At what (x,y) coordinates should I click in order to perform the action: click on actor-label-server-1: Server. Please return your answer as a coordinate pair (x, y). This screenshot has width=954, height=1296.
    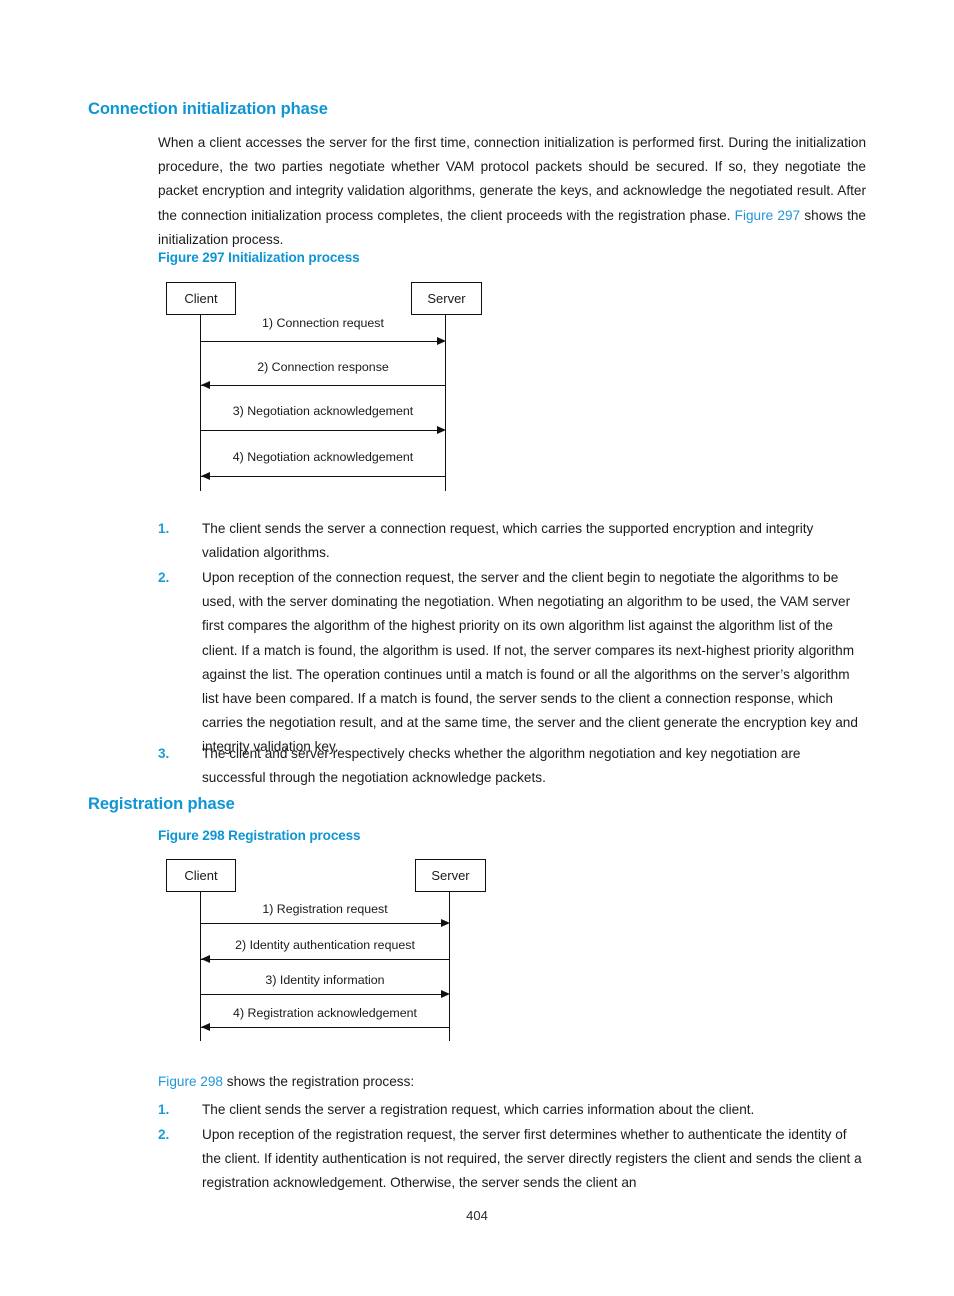
    Looking at the image, I should click on (446, 298).